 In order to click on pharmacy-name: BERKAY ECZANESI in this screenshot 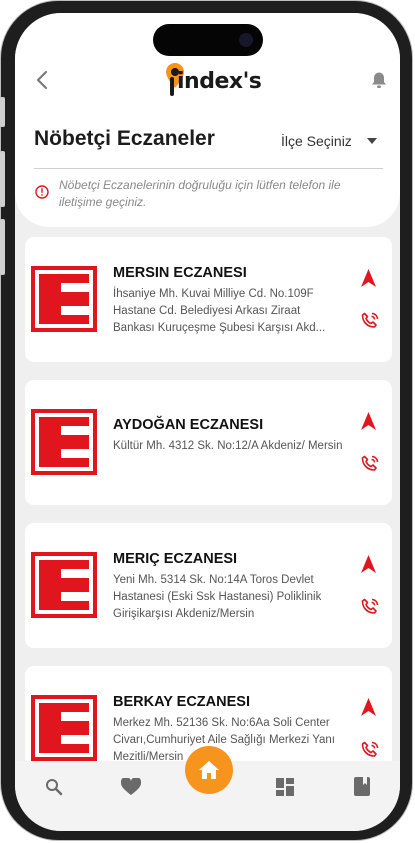, I will do `click(181, 702)`.